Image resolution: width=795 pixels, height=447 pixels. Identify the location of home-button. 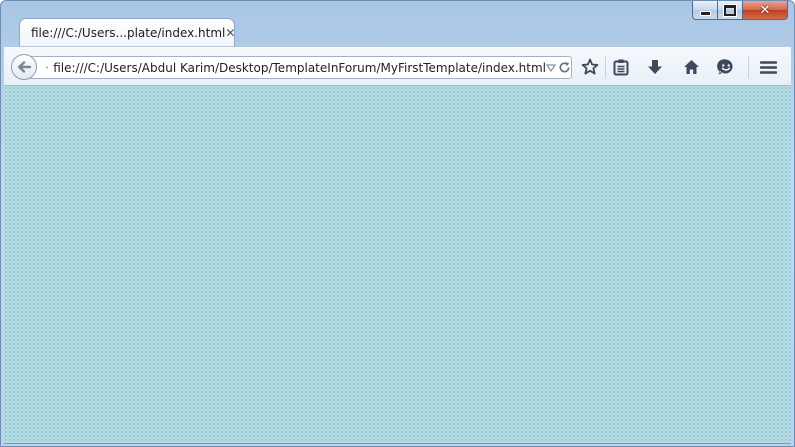
(691, 67).